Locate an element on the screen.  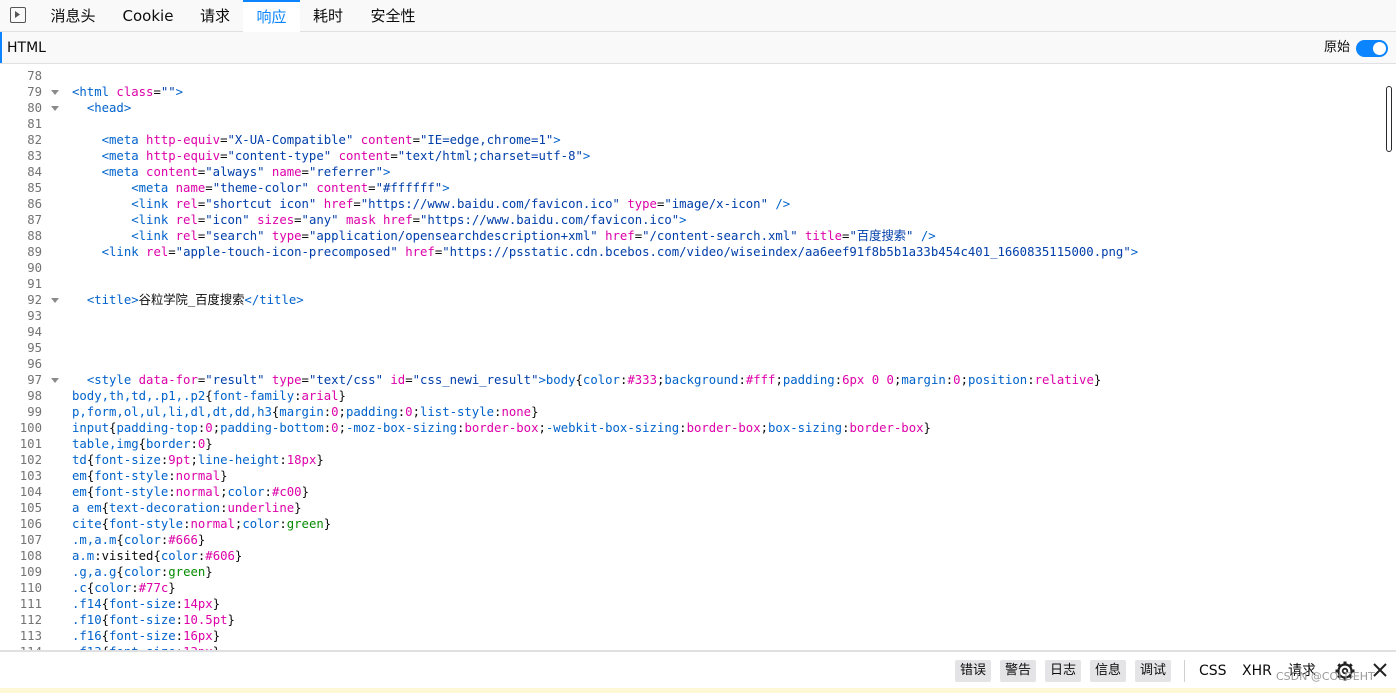
line-number: 96 is located at coordinates (34, 364).